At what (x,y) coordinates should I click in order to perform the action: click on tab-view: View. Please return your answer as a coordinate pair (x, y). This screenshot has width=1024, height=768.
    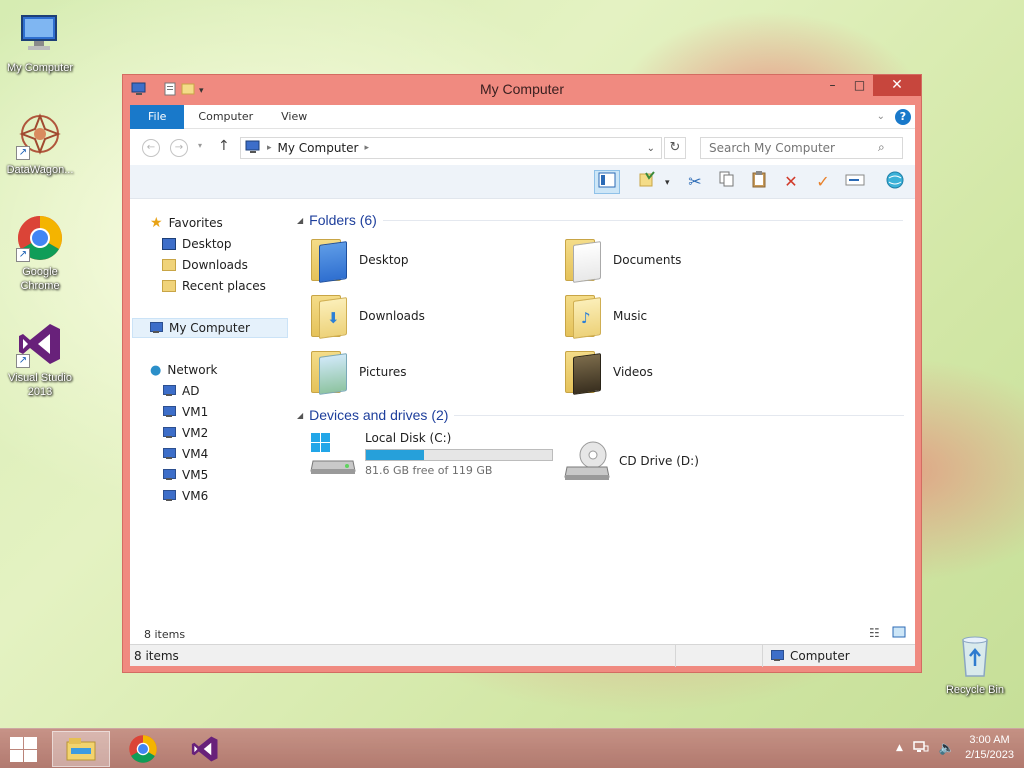
    Looking at the image, I should click on (294, 117).